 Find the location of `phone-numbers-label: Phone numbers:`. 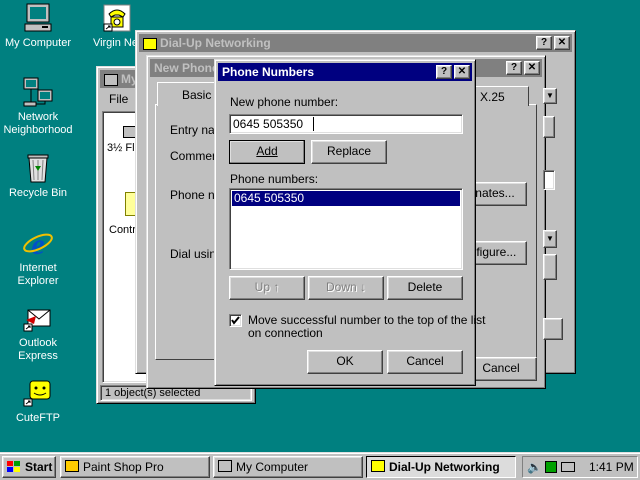

phone-numbers-label: Phone numbers: is located at coordinates (274, 179).